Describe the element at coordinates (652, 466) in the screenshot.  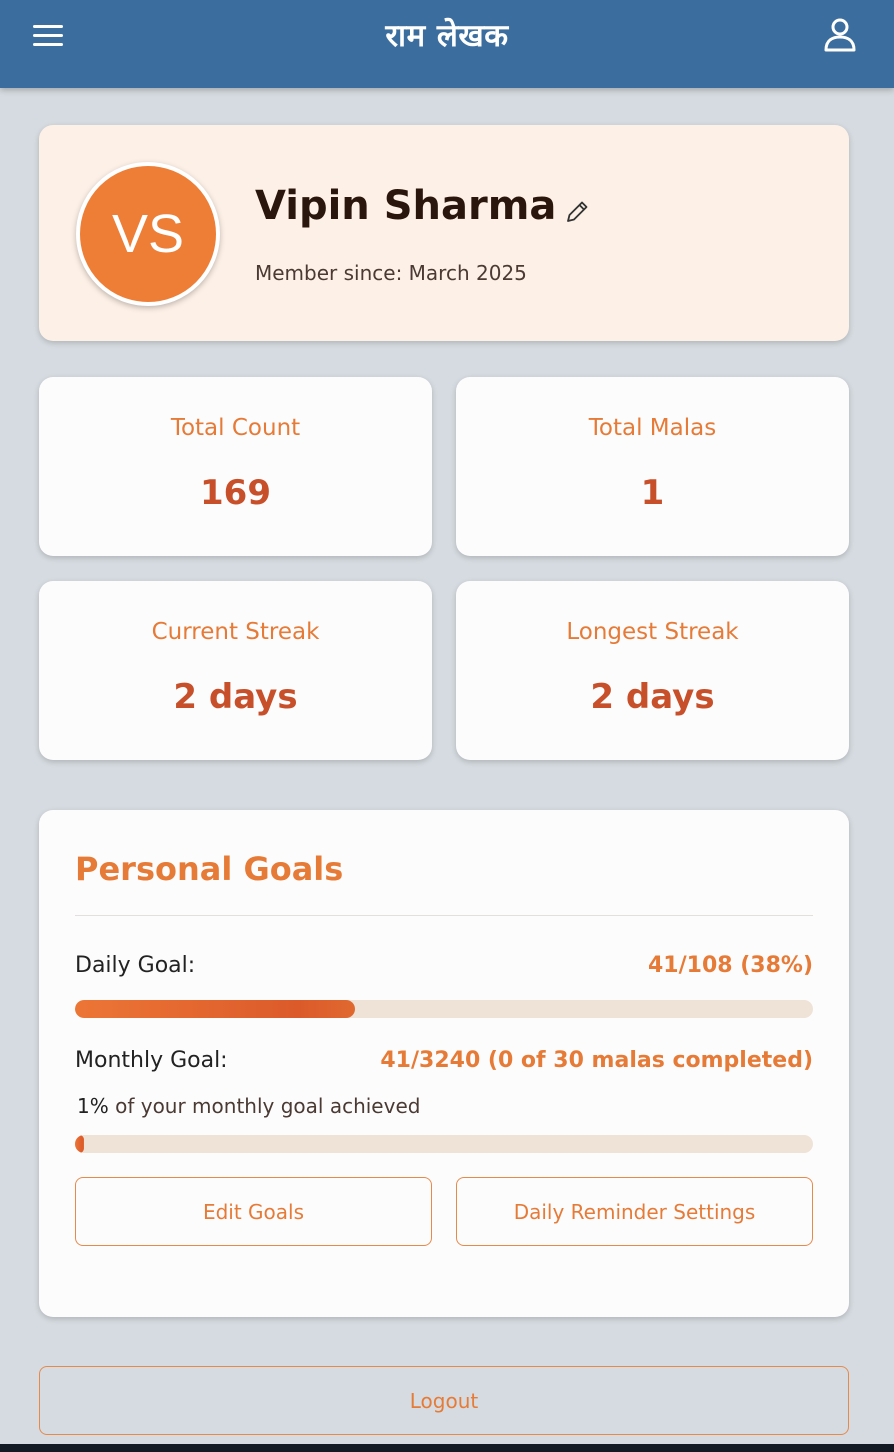
I see `stat-card-total-malas: Total Malas 1` at that location.